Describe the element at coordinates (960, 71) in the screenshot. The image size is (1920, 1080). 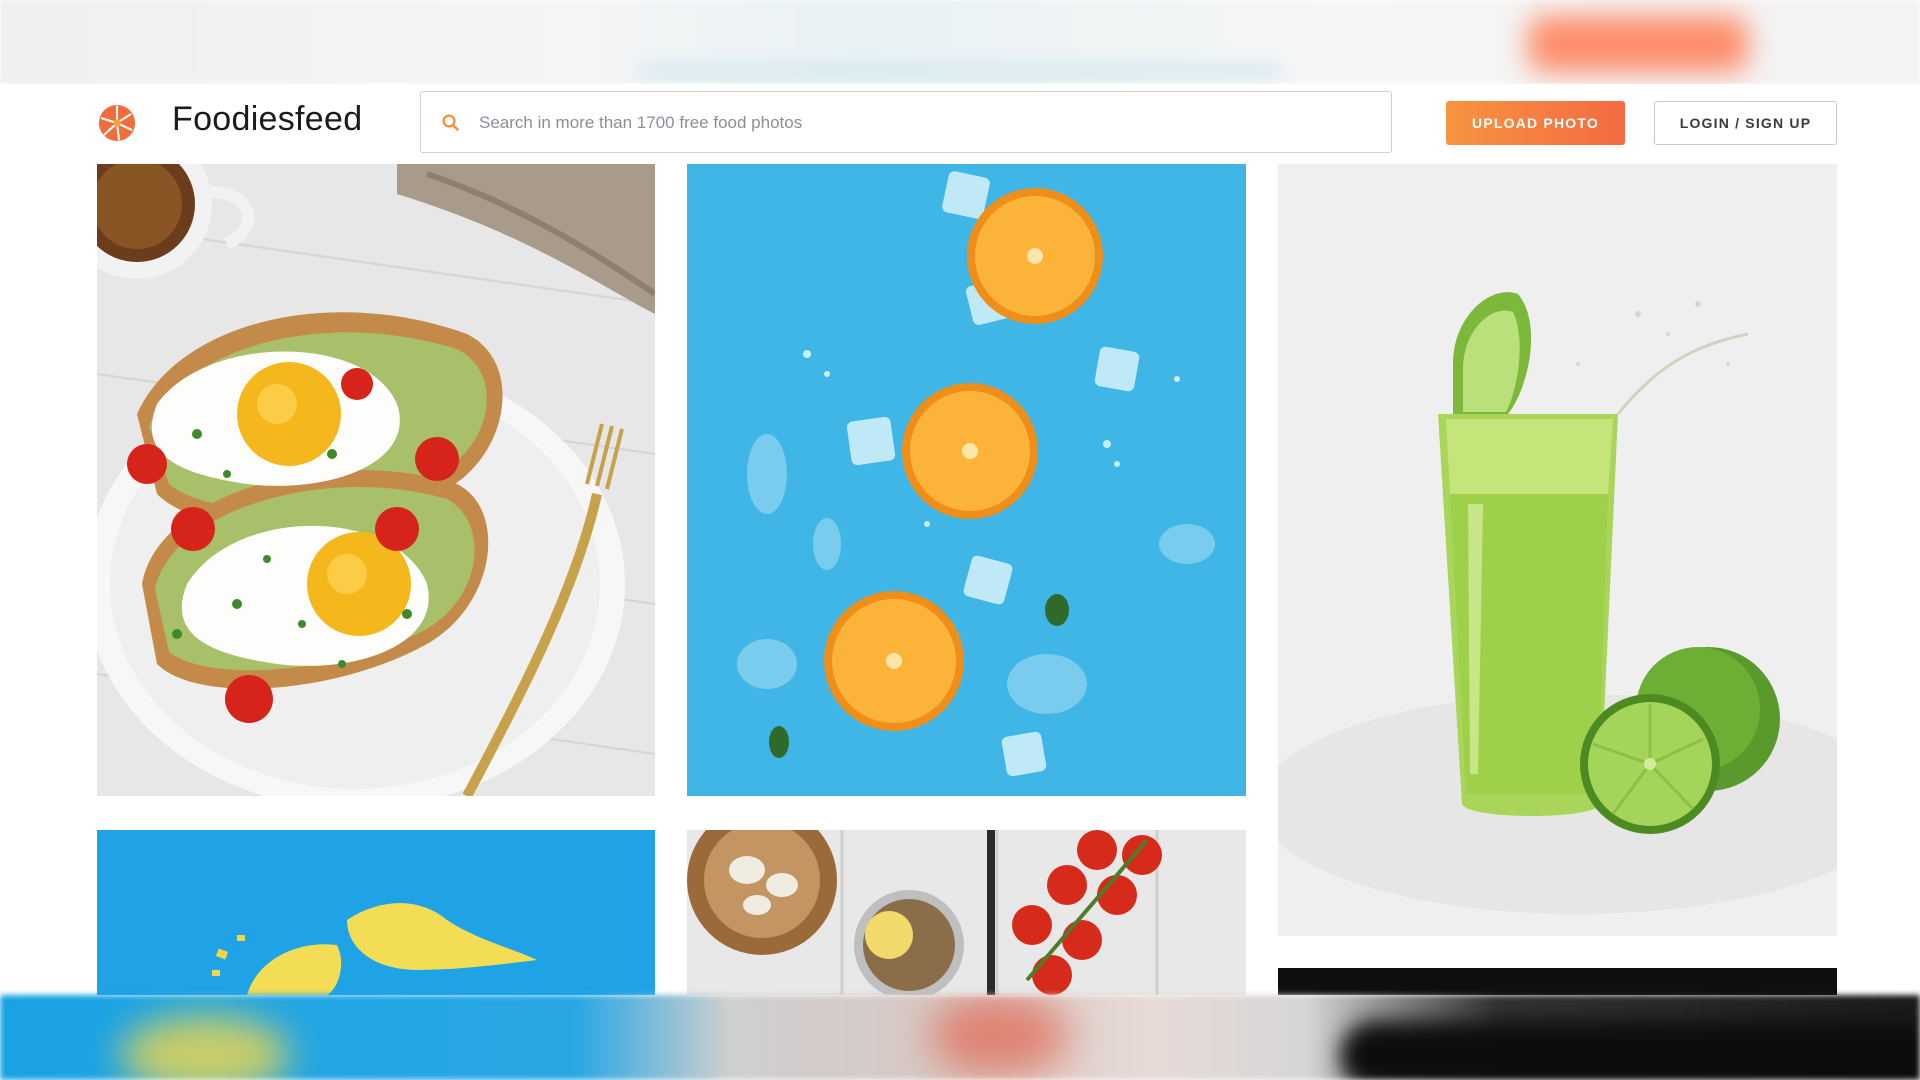
I see `blurred-bar` at that location.